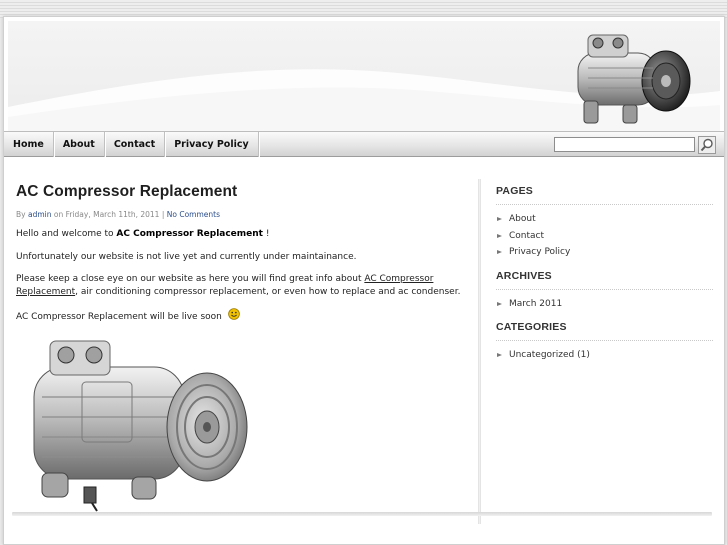 The height and width of the screenshot is (545, 727). I want to click on sidebar-item-march-2011: March 2011, so click(604, 304).